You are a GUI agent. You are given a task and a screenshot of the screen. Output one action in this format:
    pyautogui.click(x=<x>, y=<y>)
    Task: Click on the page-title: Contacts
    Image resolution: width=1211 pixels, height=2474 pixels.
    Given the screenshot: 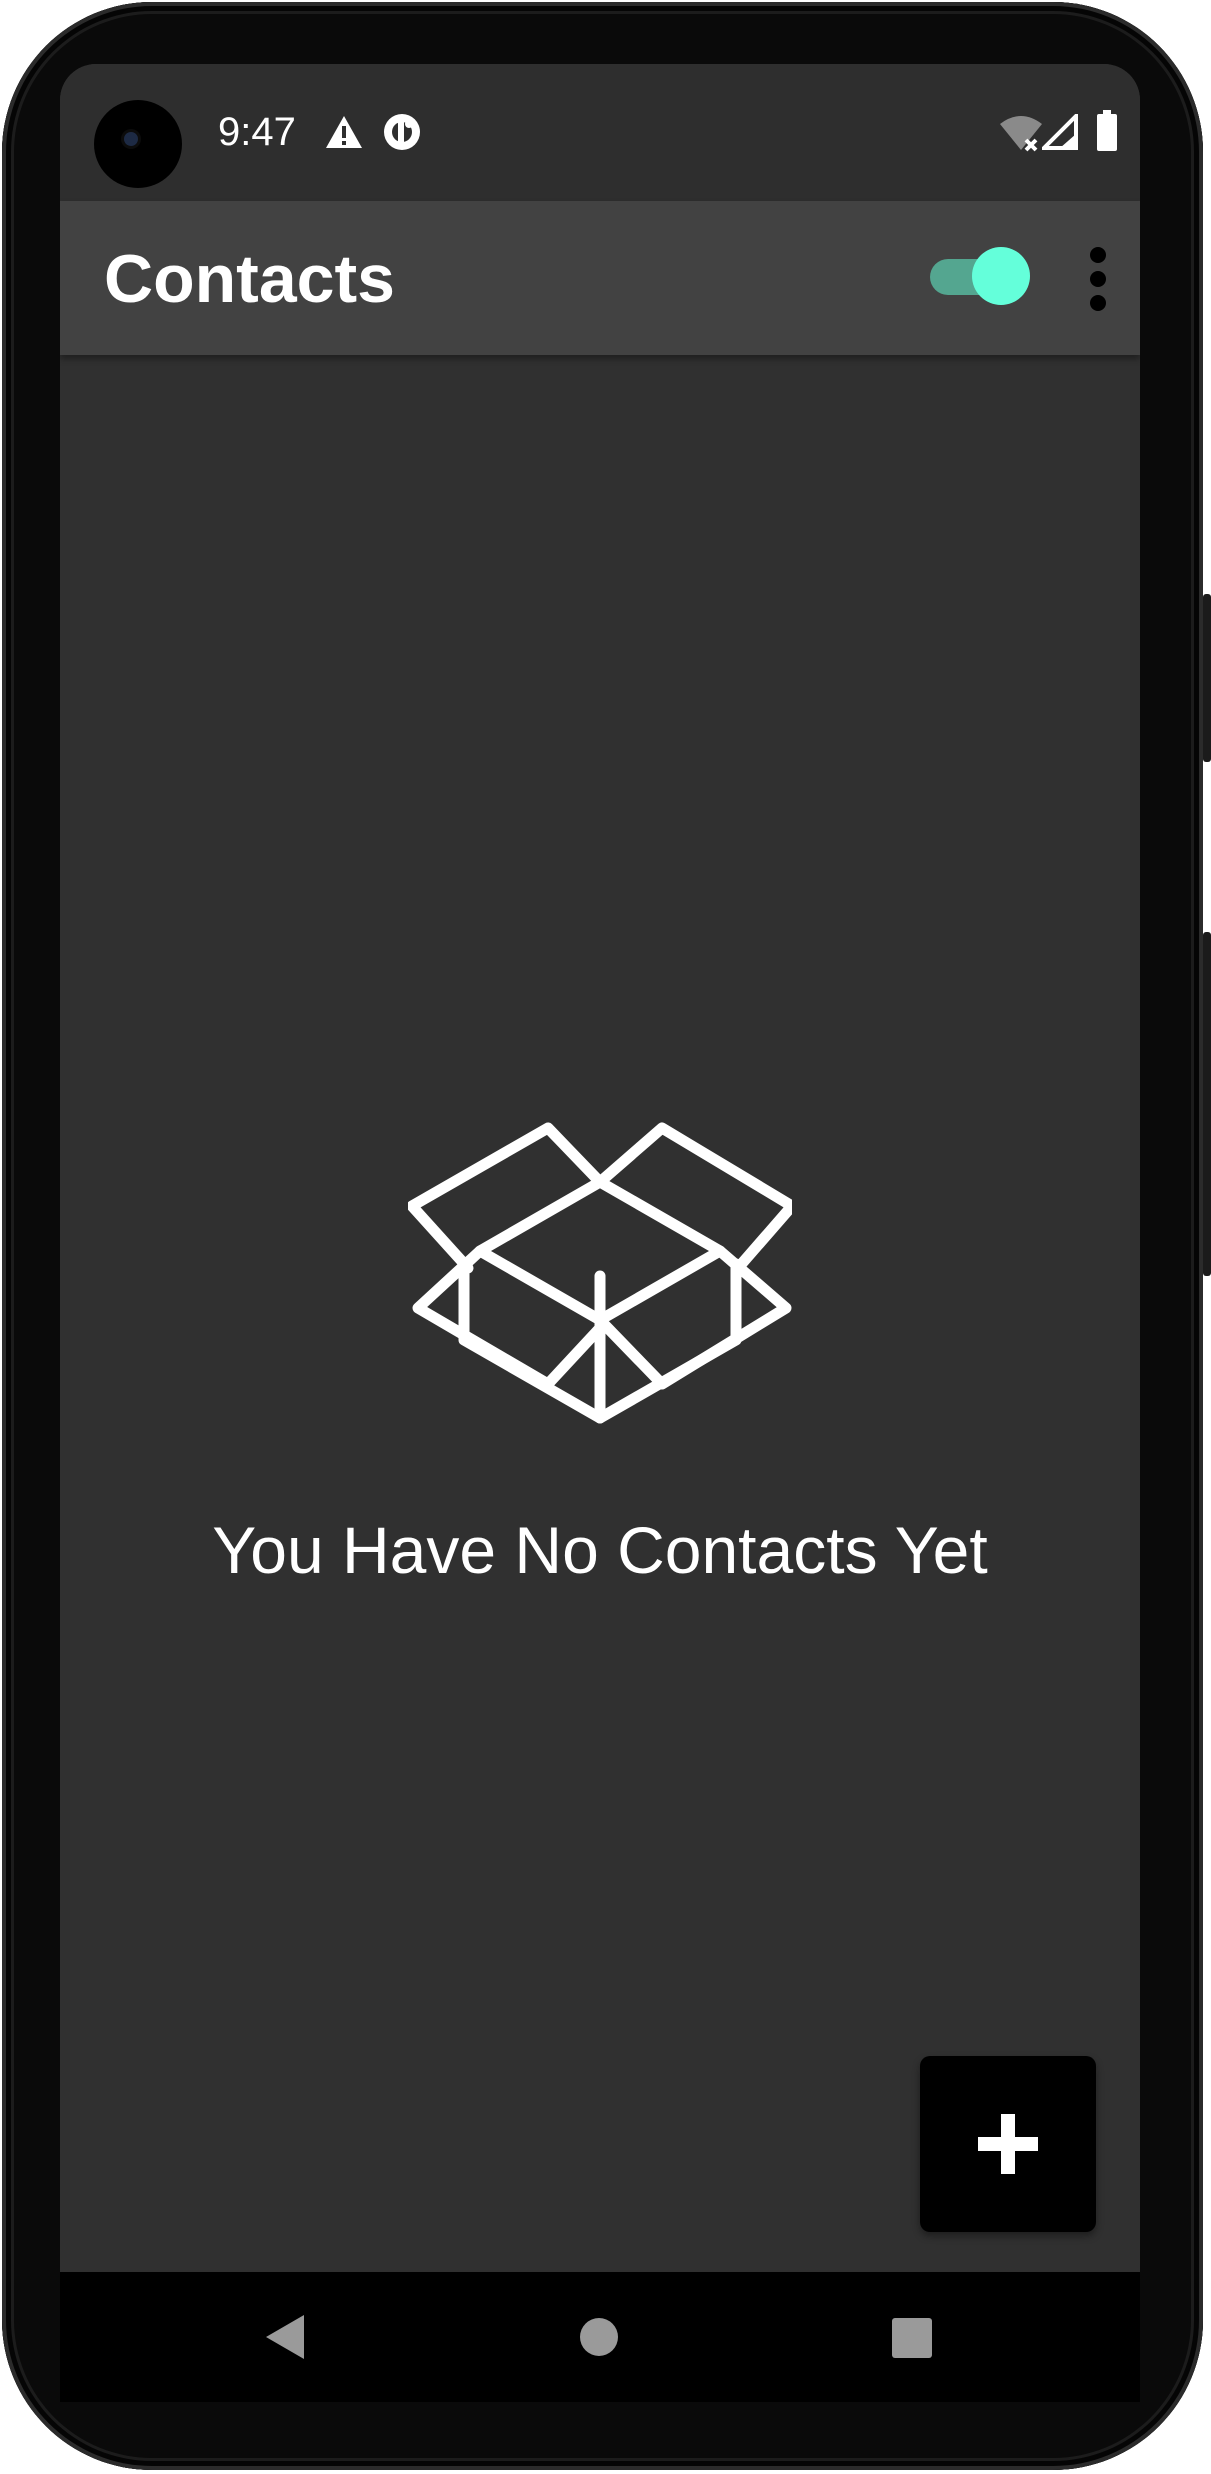 What is the action you would take?
    pyautogui.click(x=249, y=279)
    